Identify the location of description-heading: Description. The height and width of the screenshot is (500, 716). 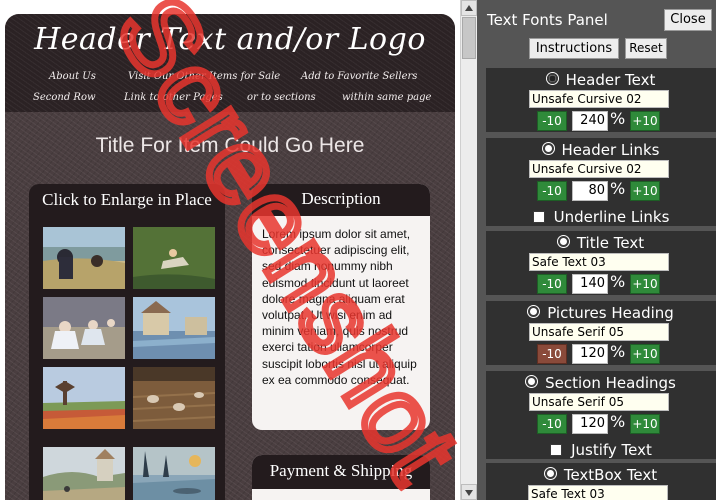
(341, 198).